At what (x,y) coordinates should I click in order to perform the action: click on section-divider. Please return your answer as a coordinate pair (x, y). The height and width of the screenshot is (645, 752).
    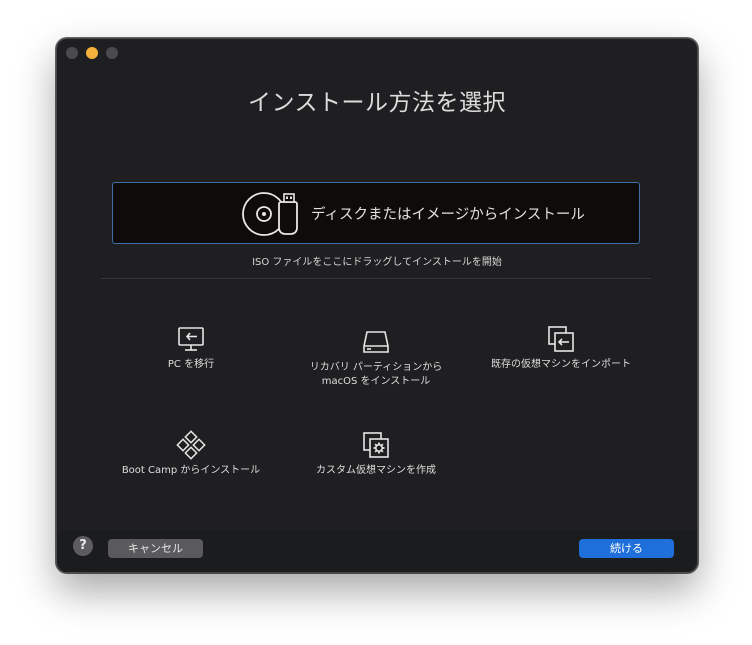
    Looking at the image, I should click on (376, 278).